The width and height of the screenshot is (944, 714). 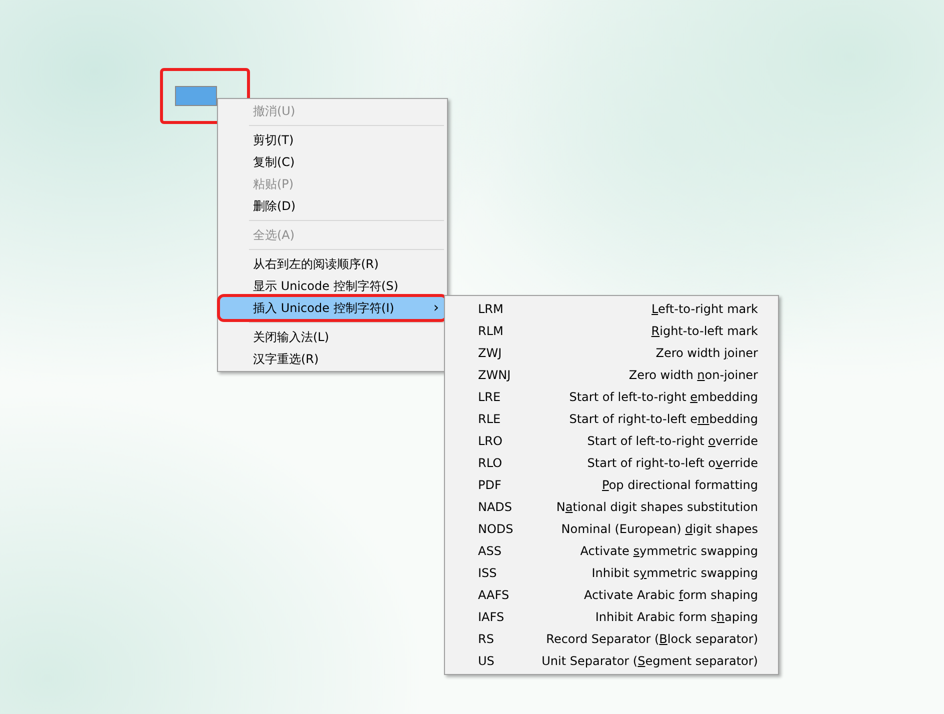 What do you see at coordinates (670, 595) in the screenshot?
I see `control-description: Activate Arabic form shaping` at bounding box center [670, 595].